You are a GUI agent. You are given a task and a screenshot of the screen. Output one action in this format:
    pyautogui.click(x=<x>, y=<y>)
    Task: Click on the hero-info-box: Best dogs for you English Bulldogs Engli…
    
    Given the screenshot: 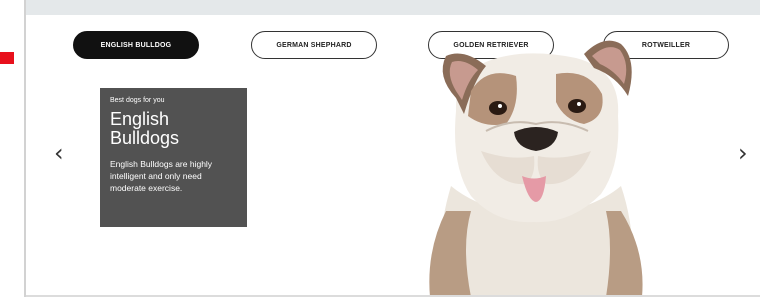 What is the action you would take?
    pyautogui.click(x=173, y=157)
    